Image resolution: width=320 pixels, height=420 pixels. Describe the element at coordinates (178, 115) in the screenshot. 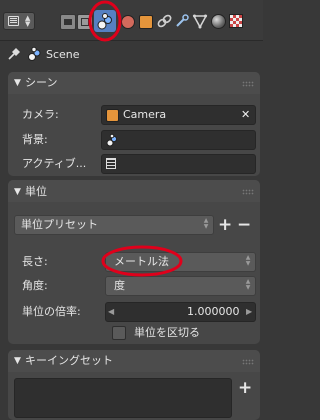

I see `camera-field: Camera ✕` at that location.